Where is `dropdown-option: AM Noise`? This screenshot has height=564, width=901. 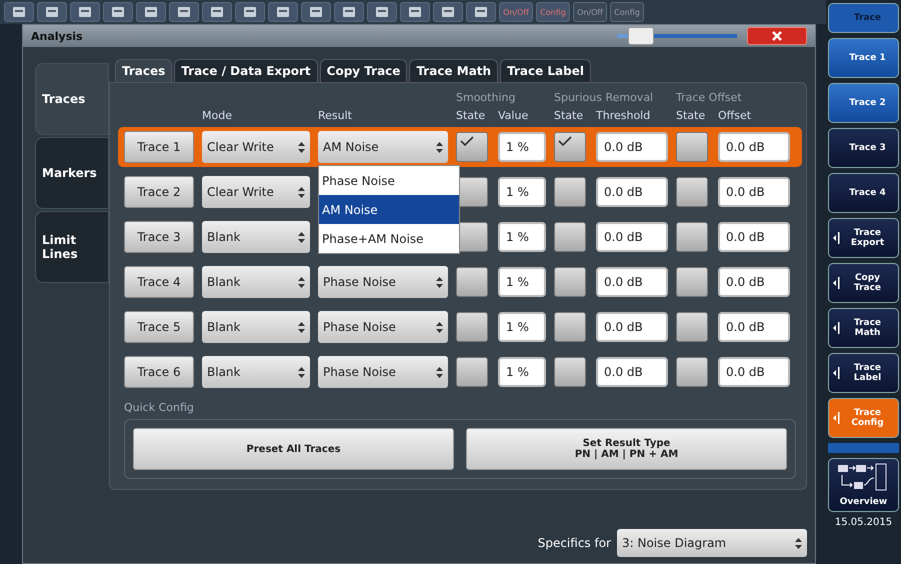
dropdown-option: AM Noise is located at coordinates (389, 209).